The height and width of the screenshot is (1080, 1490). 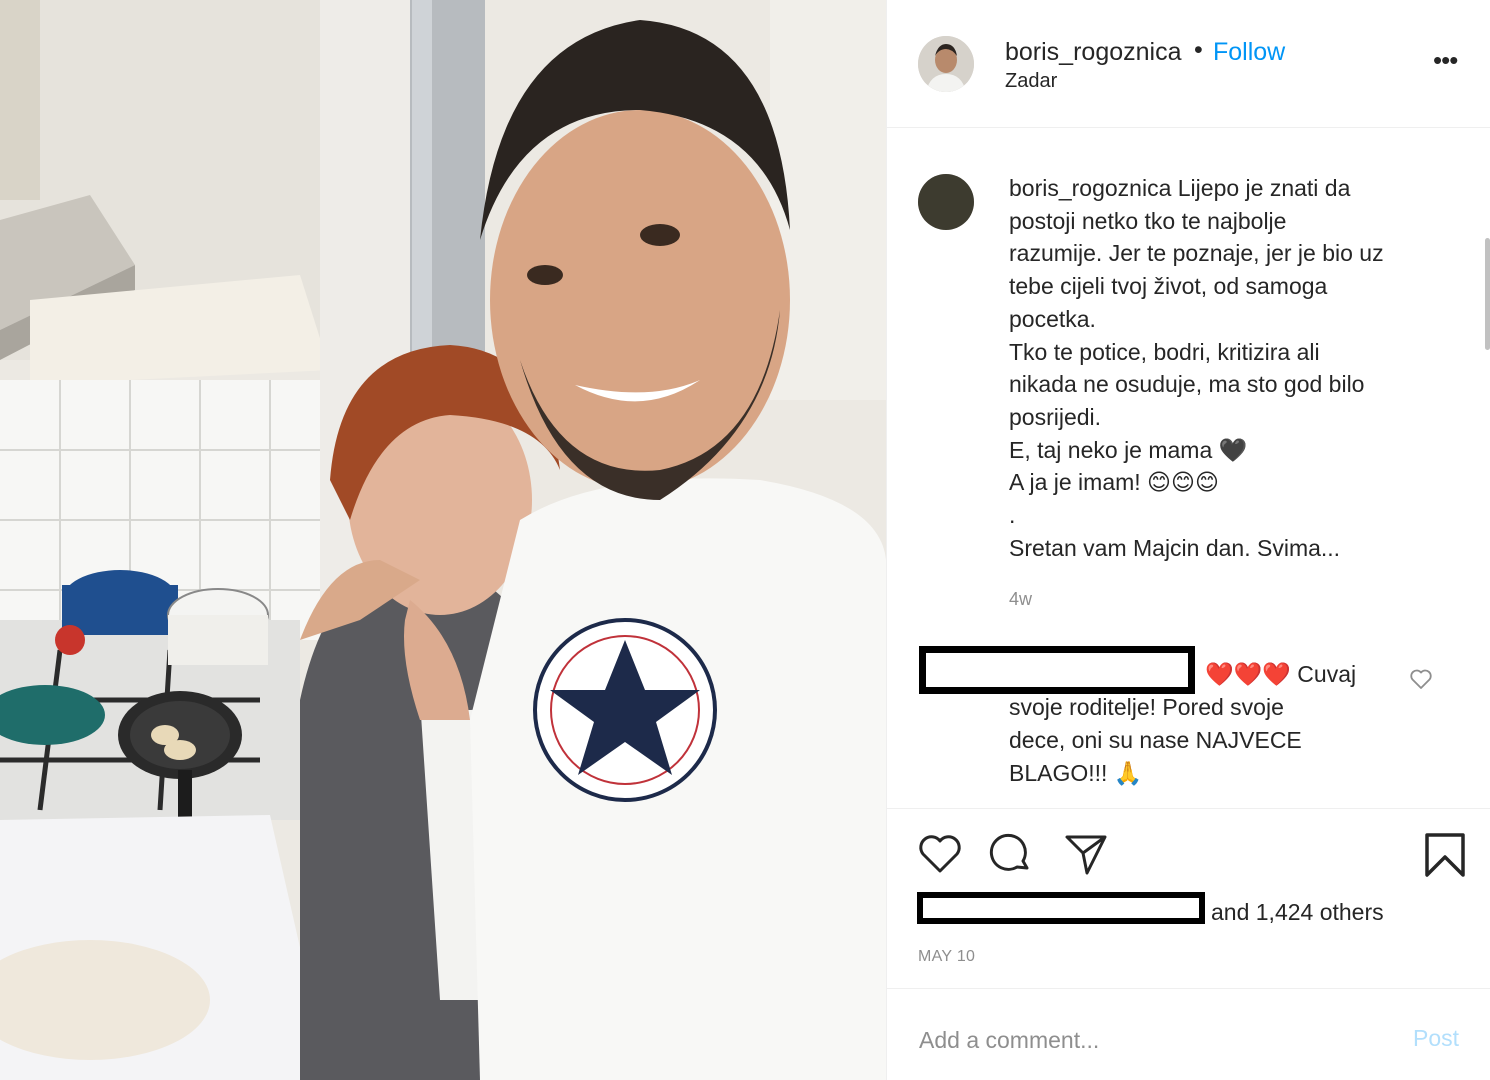 What do you see at coordinates (1436, 1038) in the screenshot?
I see `post-comment-button: Post` at bounding box center [1436, 1038].